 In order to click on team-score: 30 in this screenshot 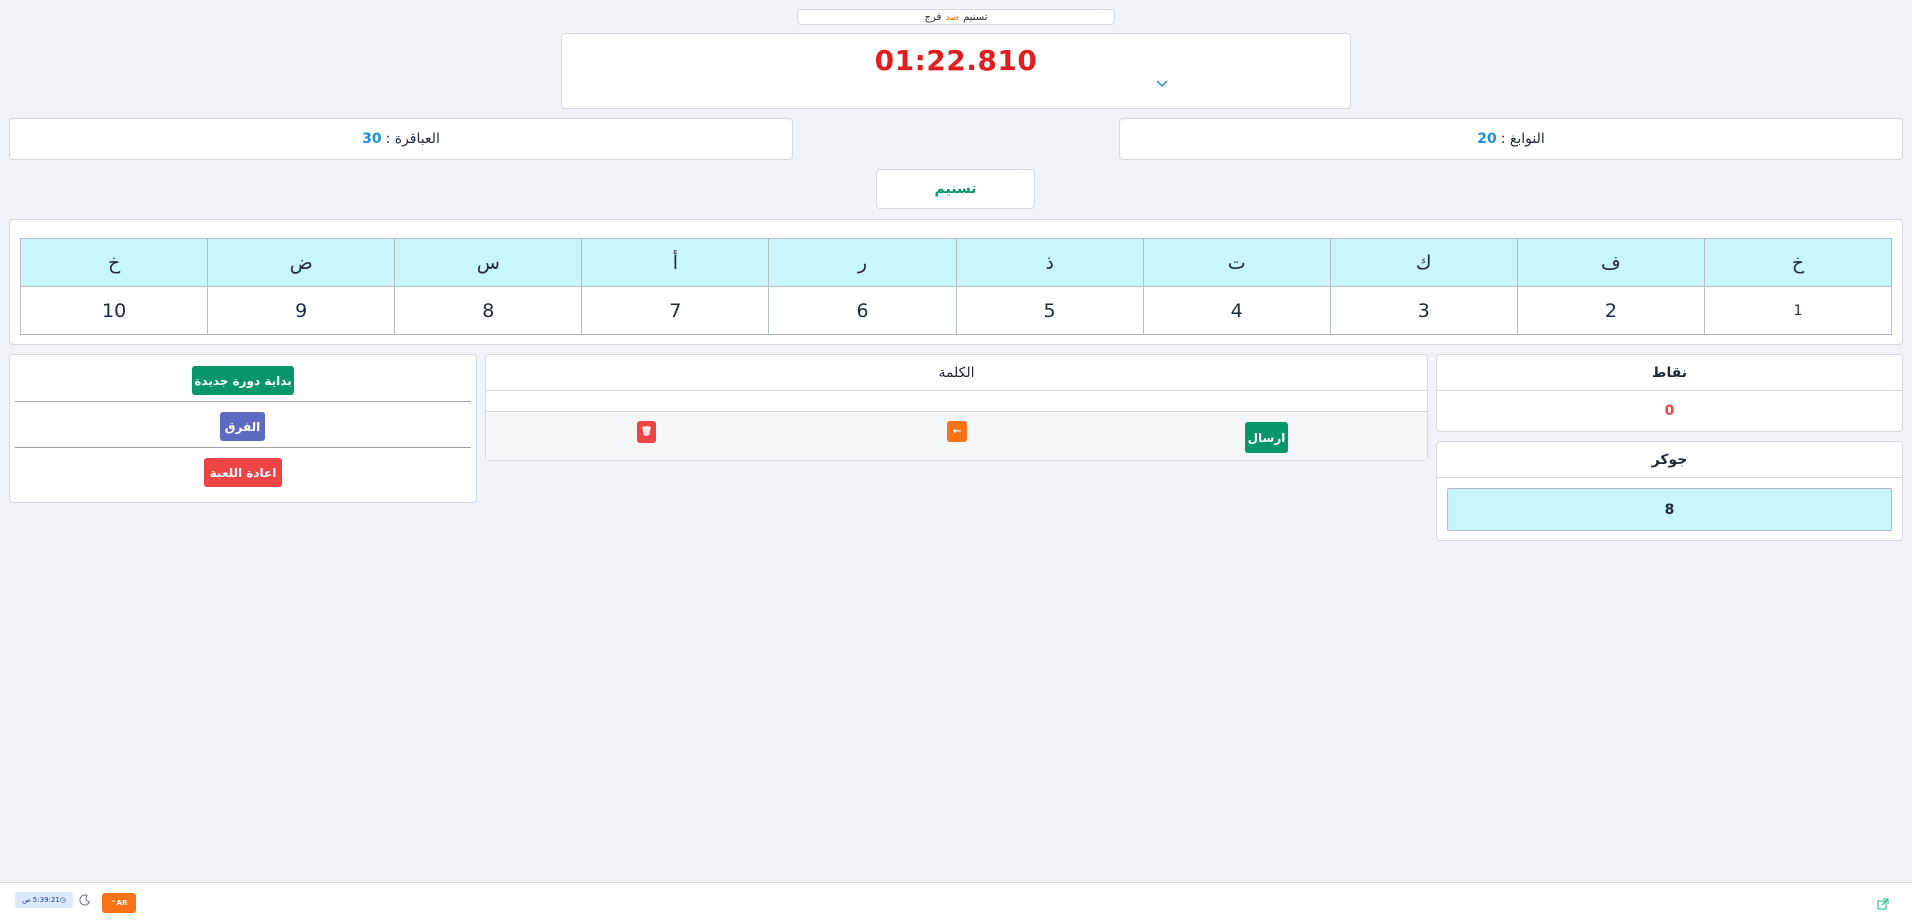, I will do `click(372, 139)`.